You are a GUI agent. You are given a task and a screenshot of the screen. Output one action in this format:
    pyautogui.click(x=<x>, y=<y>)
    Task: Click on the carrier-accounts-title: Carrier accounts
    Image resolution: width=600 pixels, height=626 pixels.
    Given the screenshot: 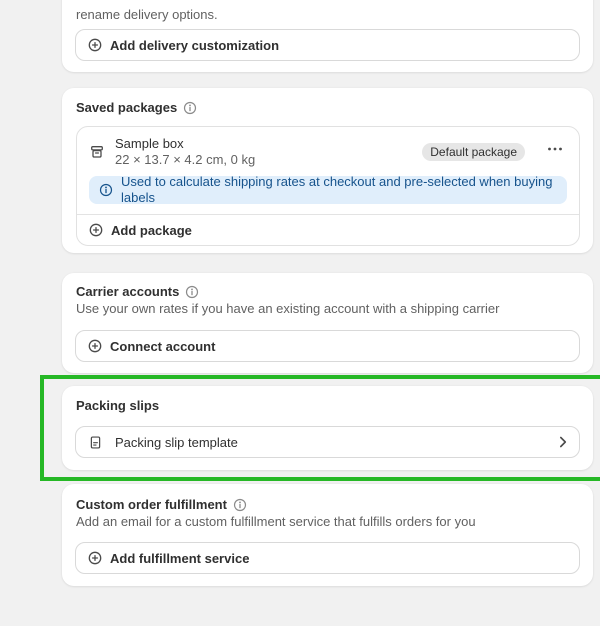 What is the action you would take?
    pyautogui.click(x=128, y=291)
    